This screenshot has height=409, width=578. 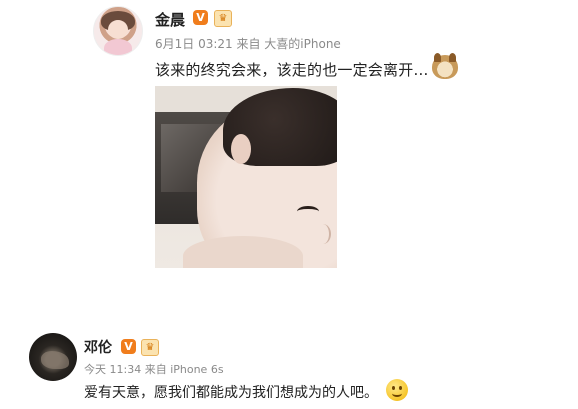 I want to click on post-meta: 6月1日 03:21 来自 大喜的iPhone, so click(x=248, y=44).